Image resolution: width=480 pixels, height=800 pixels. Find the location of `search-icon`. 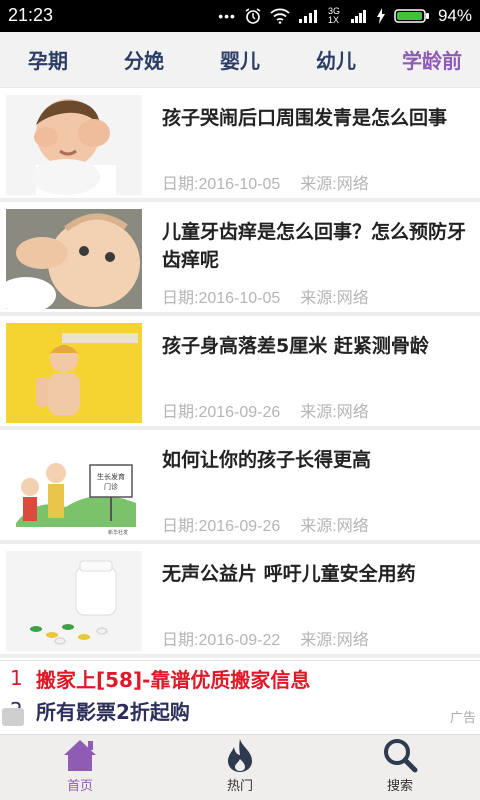

search-icon is located at coordinates (401, 756).